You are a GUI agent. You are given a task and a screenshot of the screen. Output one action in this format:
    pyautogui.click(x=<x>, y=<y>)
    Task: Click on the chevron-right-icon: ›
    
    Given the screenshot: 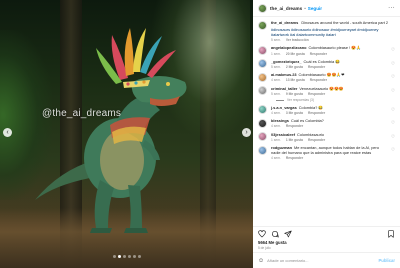 What is the action you would take?
    pyautogui.click(x=246, y=132)
    